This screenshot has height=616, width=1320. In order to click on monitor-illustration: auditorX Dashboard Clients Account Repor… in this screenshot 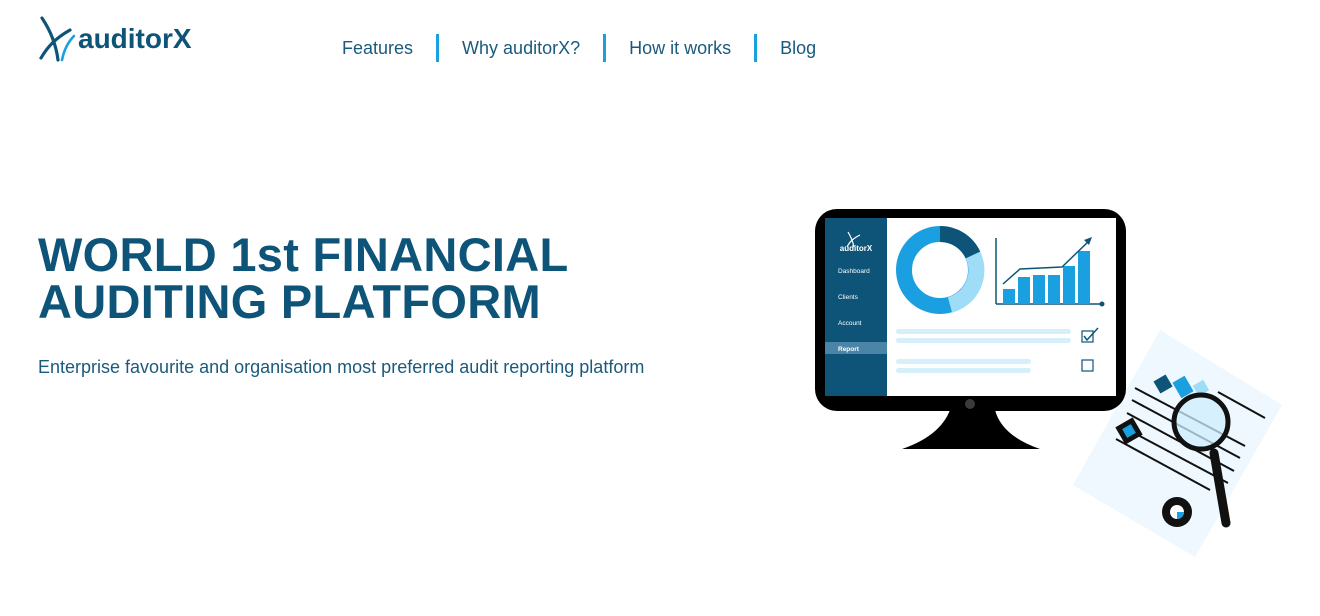, I will do `click(970, 310)`.